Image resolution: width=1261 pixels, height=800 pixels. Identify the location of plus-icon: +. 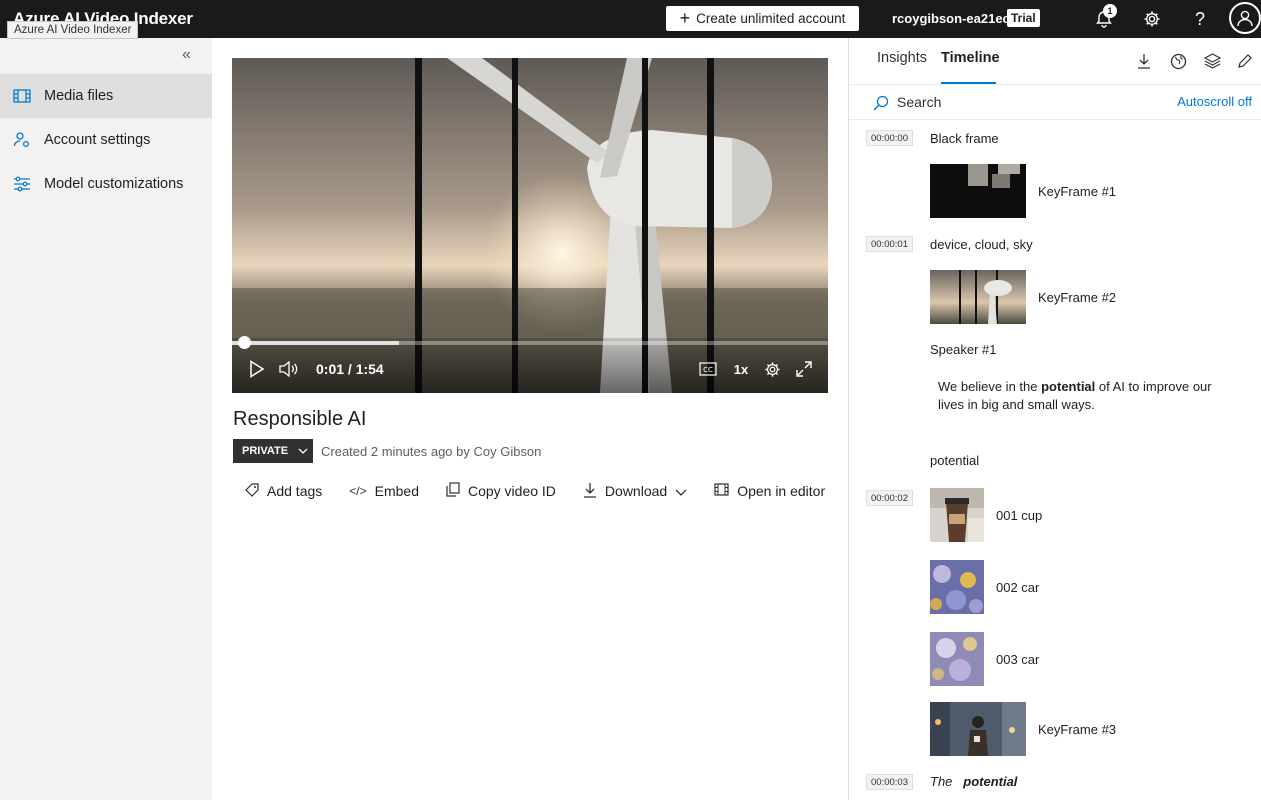
(685, 17).